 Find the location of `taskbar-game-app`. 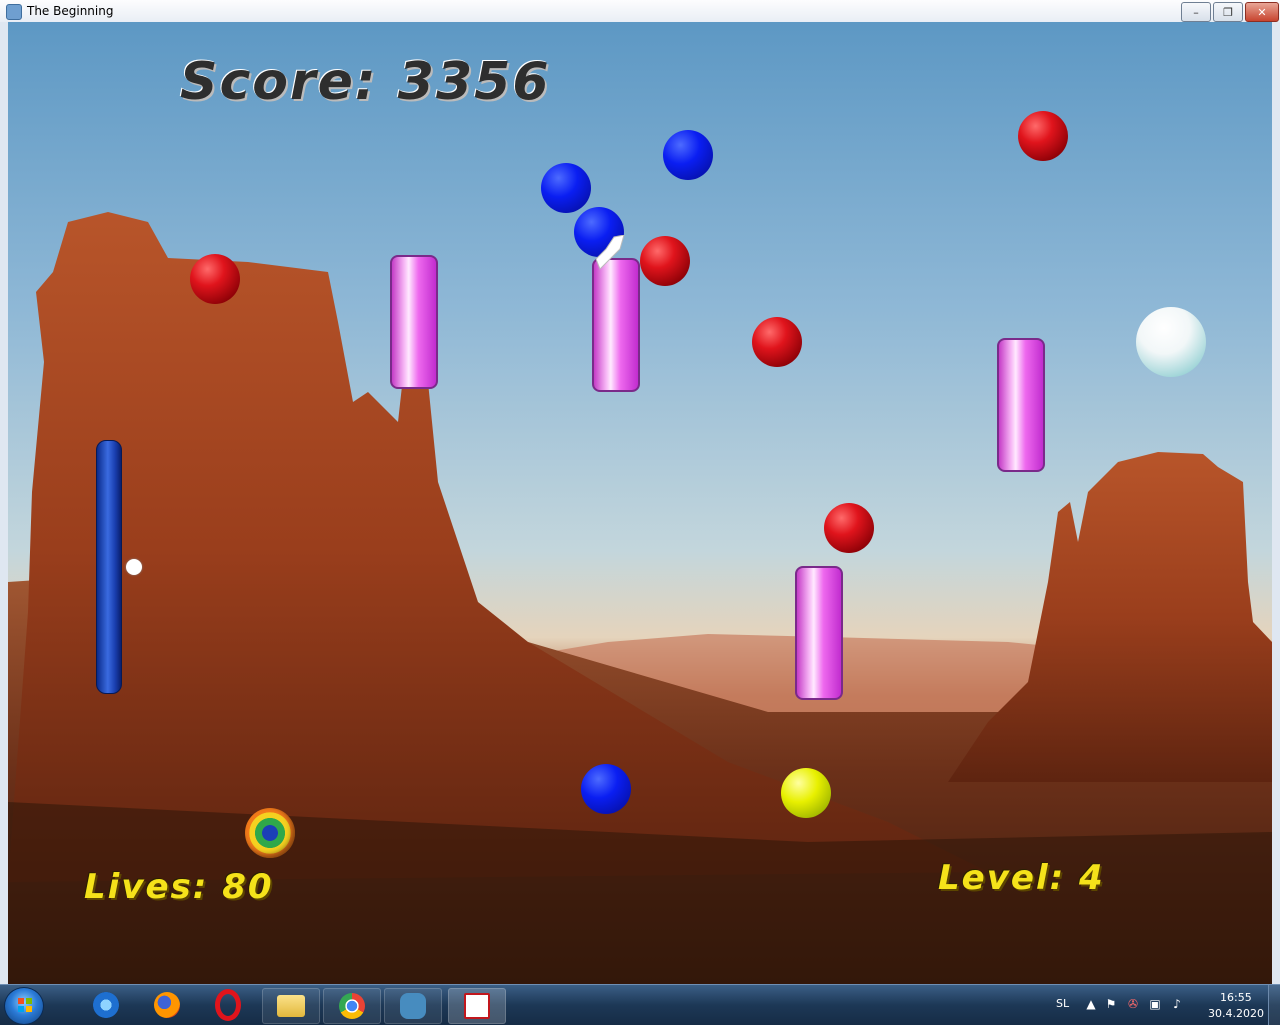

taskbar-game-app is located at coordinates (477, 1006).